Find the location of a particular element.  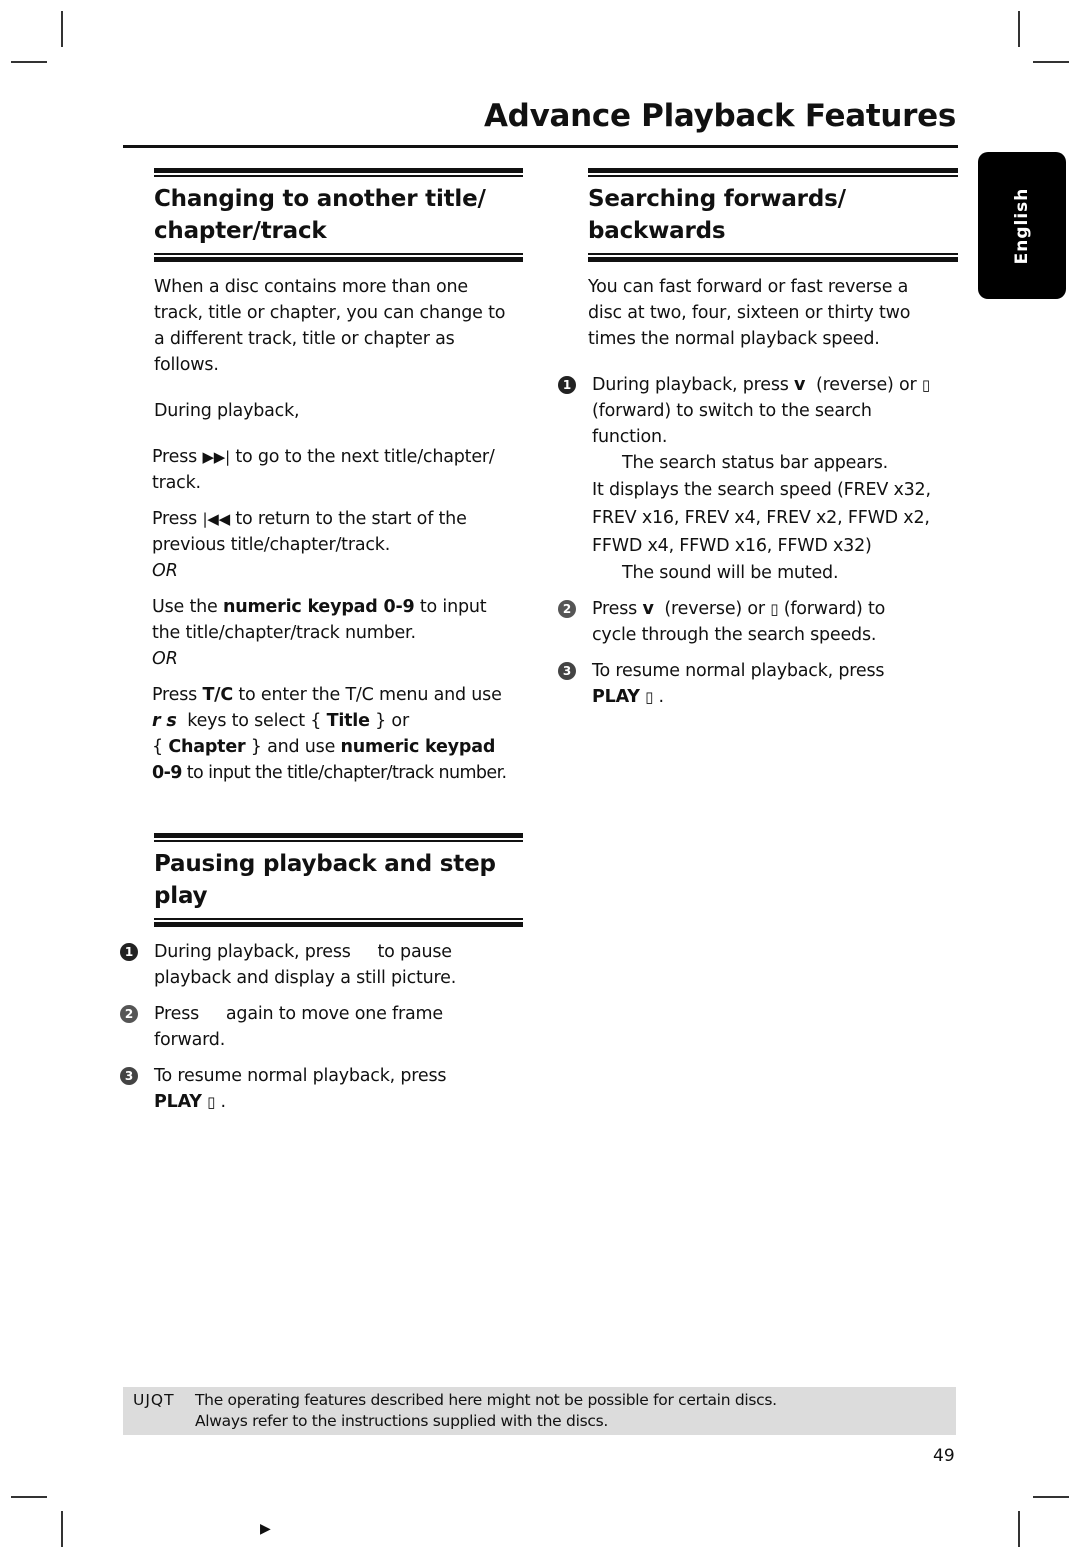

text-line: It displays the search speed (FREV x32, is located at coordinates (761, 490).